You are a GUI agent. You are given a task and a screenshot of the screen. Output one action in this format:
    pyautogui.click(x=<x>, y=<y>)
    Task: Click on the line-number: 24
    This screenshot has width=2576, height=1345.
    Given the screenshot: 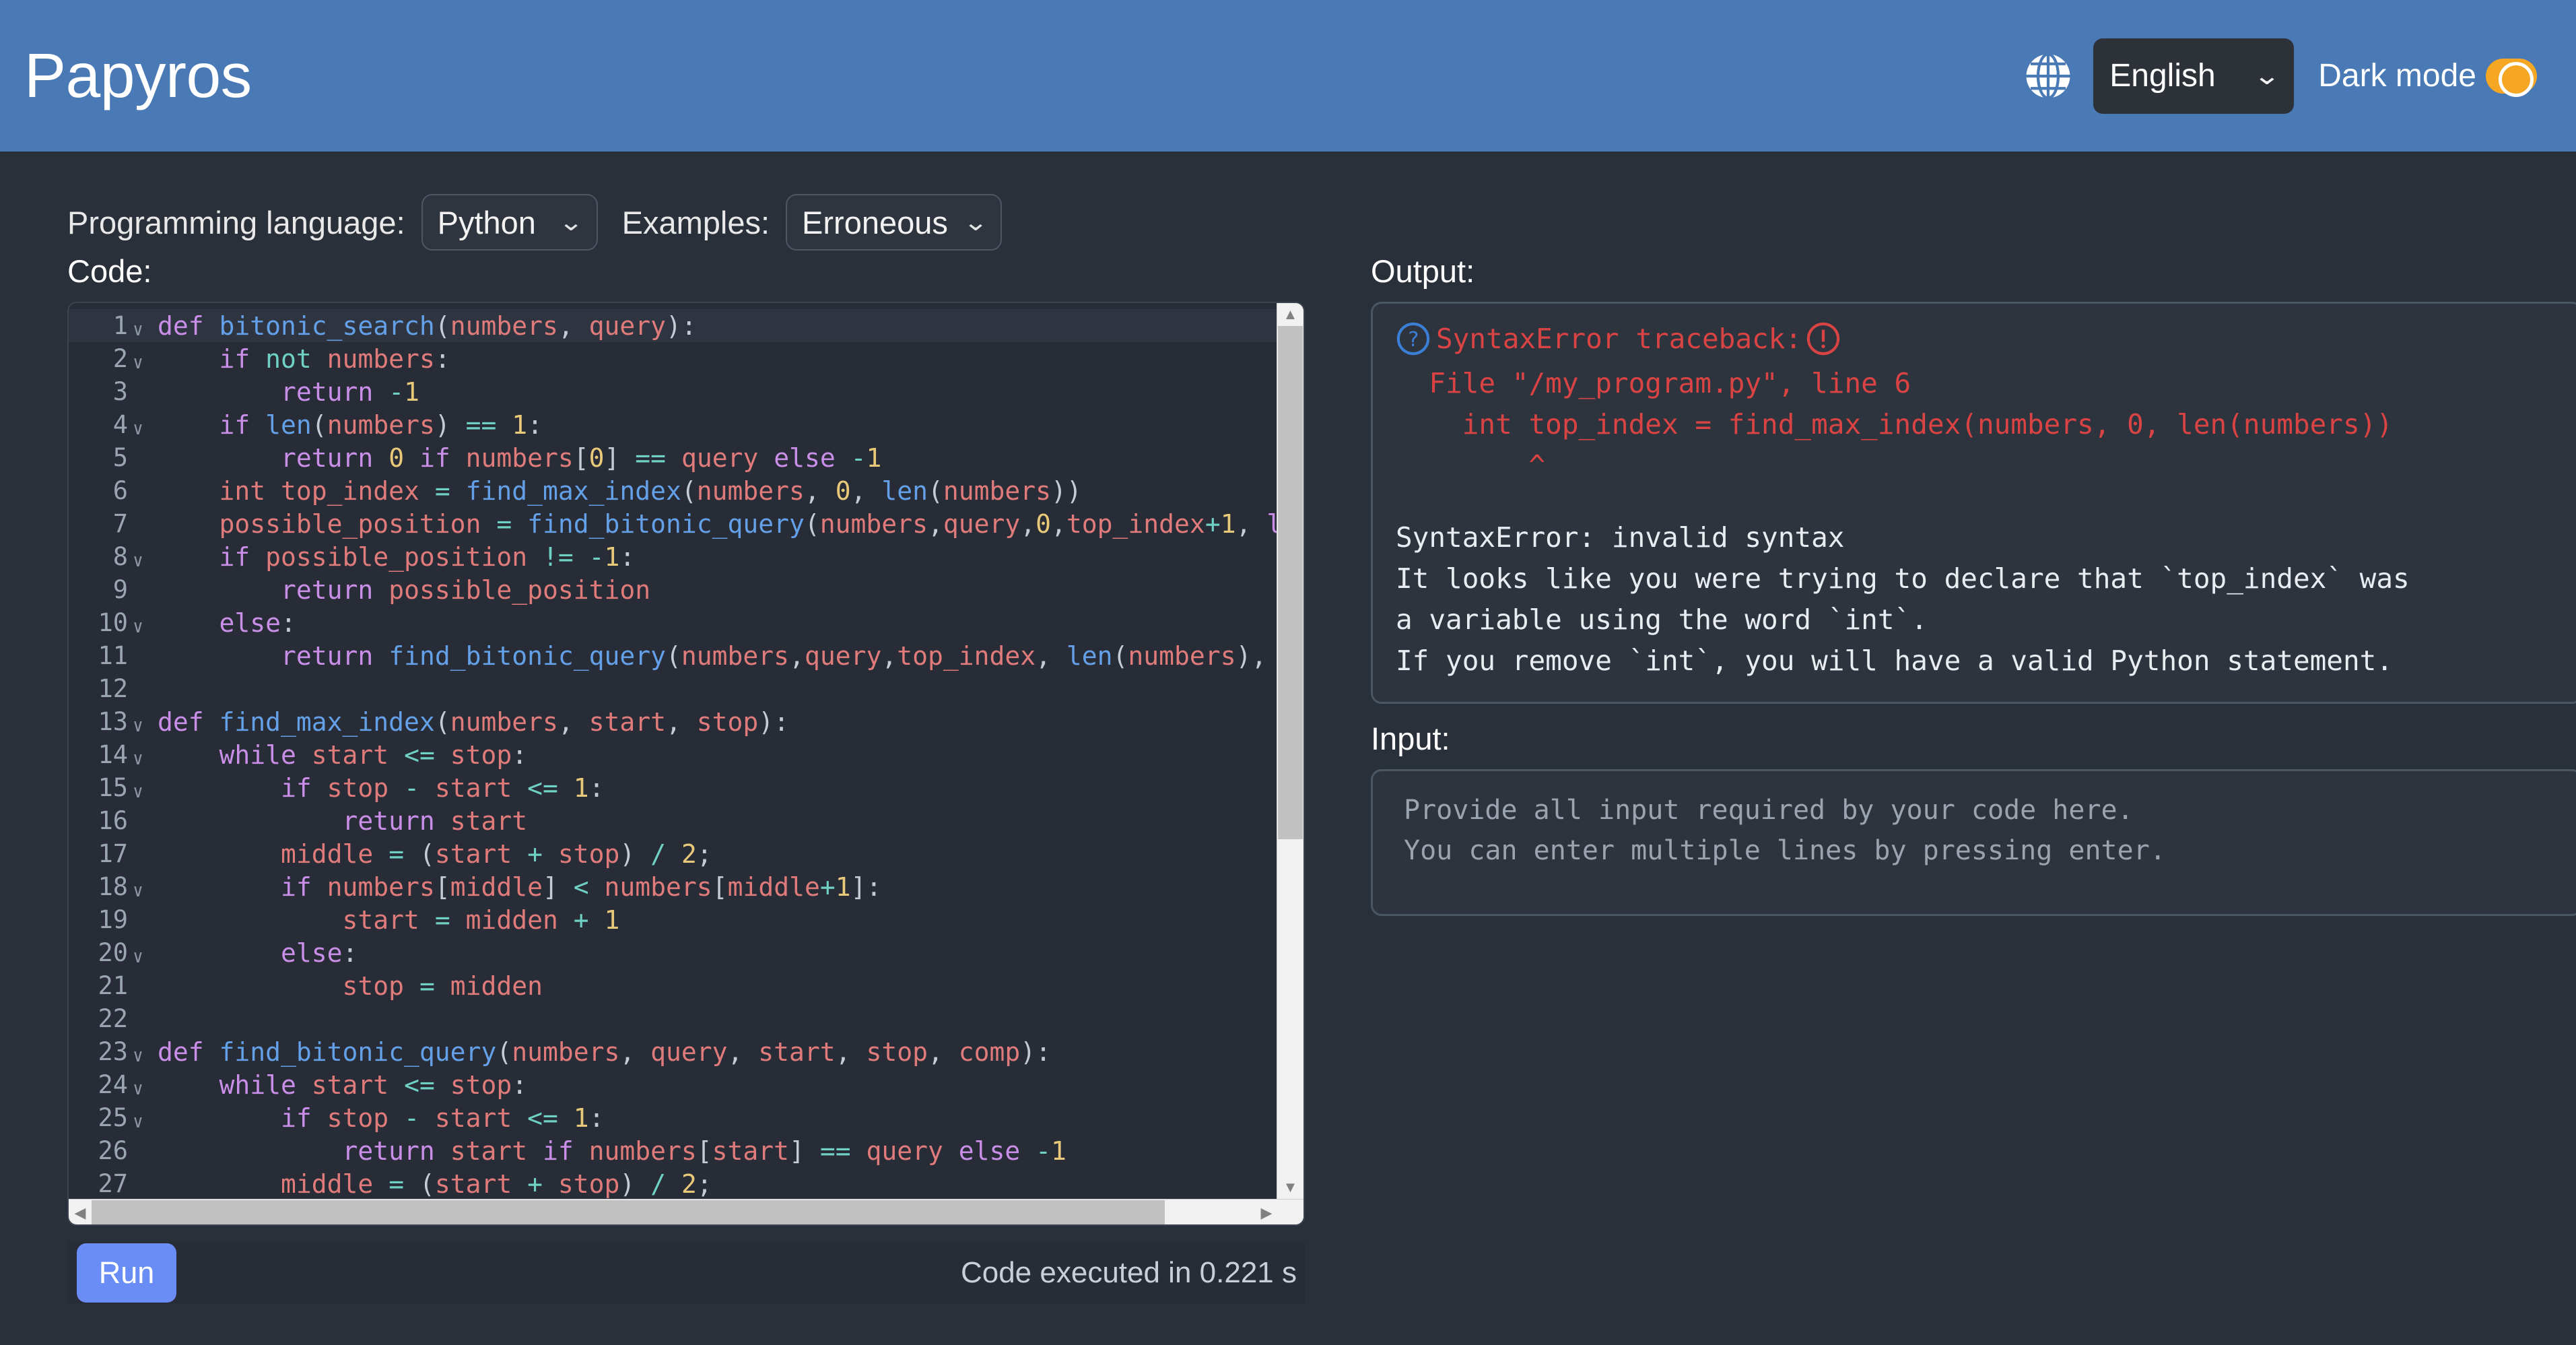 What is the action you would take?
    pyautogui.click(x=113, y=1084)
    